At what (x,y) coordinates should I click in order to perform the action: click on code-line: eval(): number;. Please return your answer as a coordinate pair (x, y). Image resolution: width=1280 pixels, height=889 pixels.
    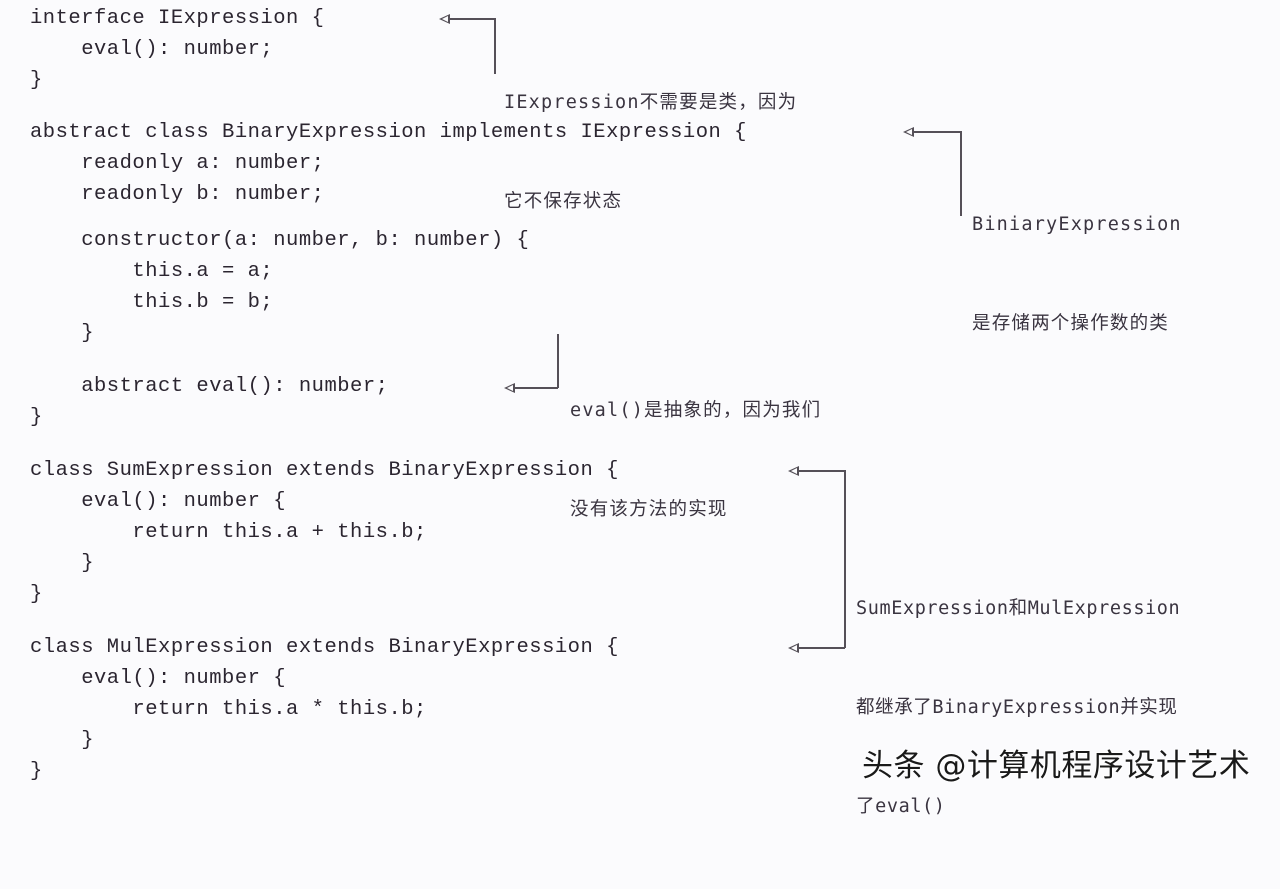
    Looking at the image, I should click on (152, 49).